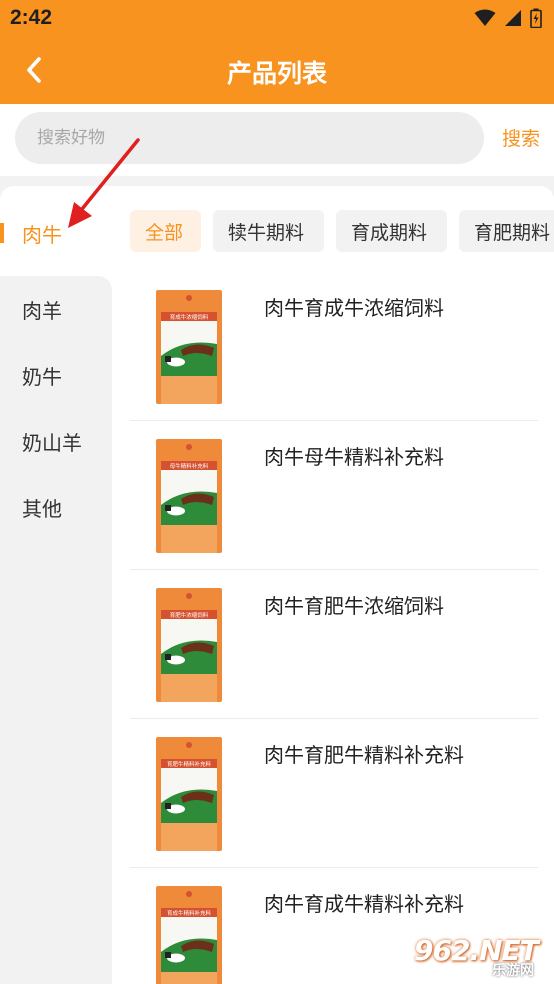 The height and width of the screenshot is (984, 554). I want to click on product-image: 育肥牛精料补充料, so click(189, 794).